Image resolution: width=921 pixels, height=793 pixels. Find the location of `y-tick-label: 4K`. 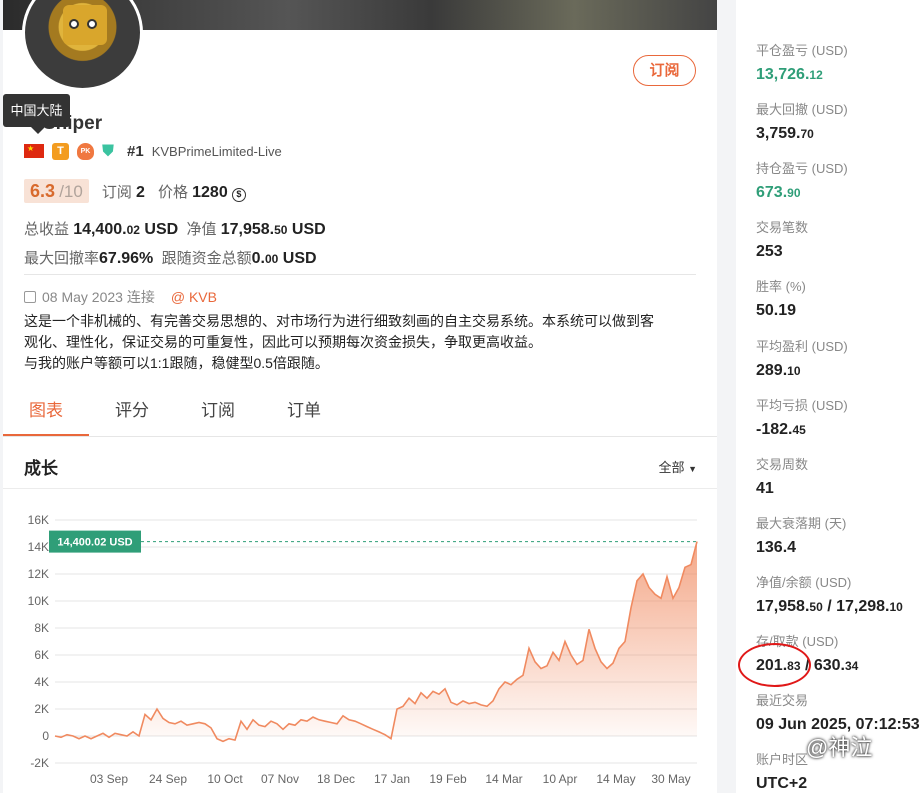

y-tick-label: 4K is located at coordinates (41, 682).